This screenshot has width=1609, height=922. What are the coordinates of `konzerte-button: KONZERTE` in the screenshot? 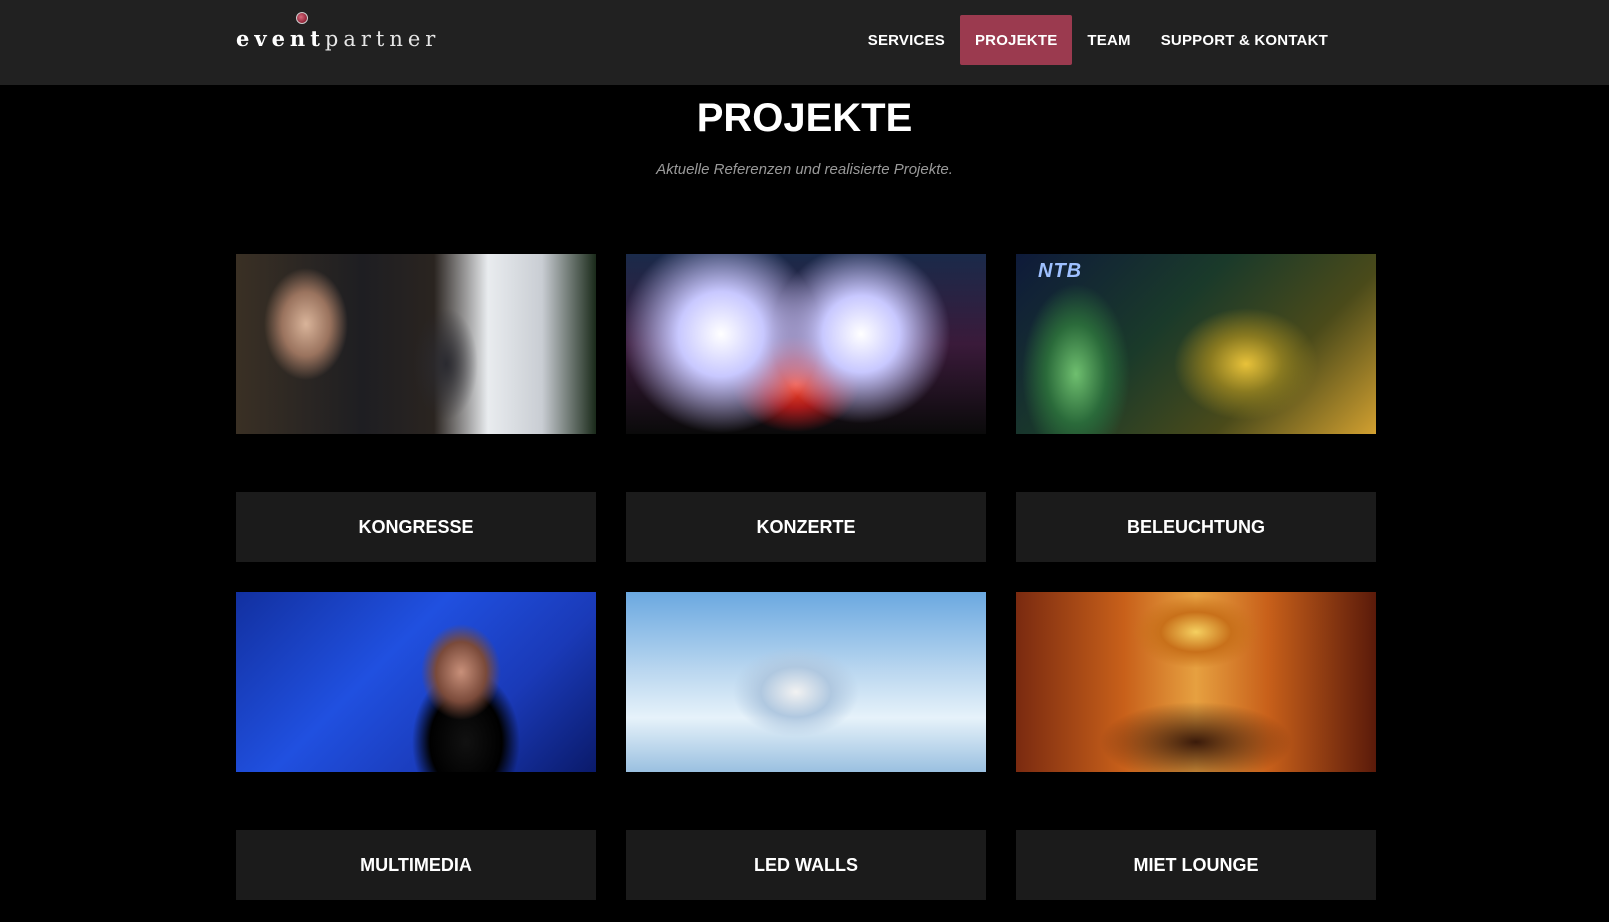 It's located at (806, 527).